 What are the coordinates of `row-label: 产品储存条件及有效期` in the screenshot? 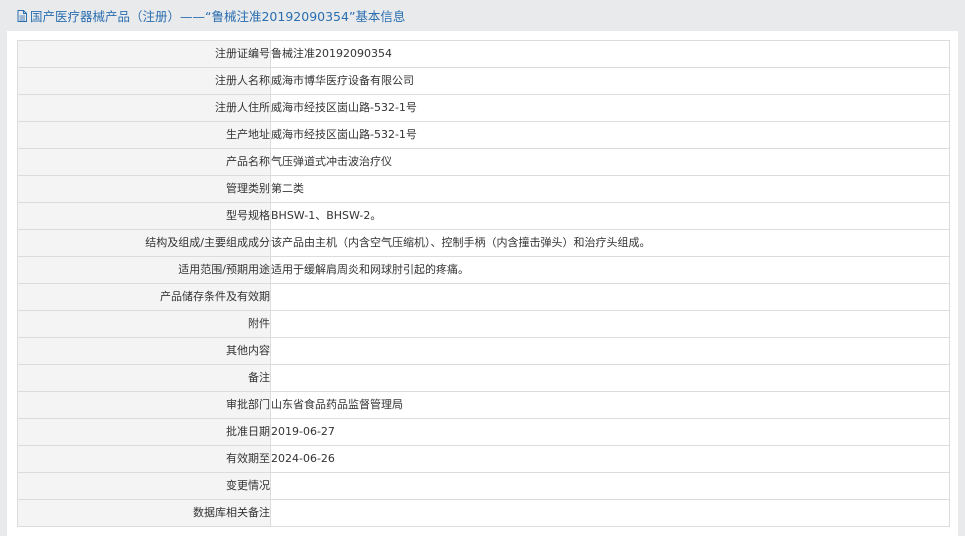 It's located at (144, 297).